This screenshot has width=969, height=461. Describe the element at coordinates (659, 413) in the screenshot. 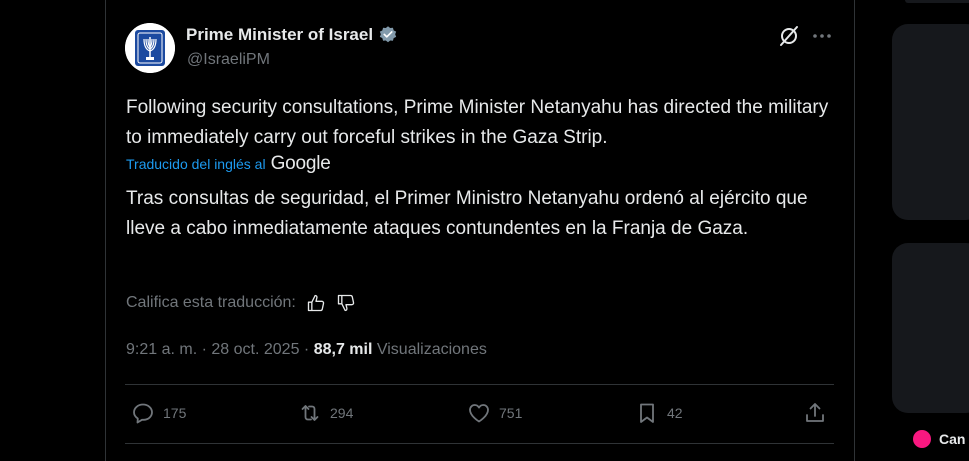

I see `bookmark-button: 42` at that location.